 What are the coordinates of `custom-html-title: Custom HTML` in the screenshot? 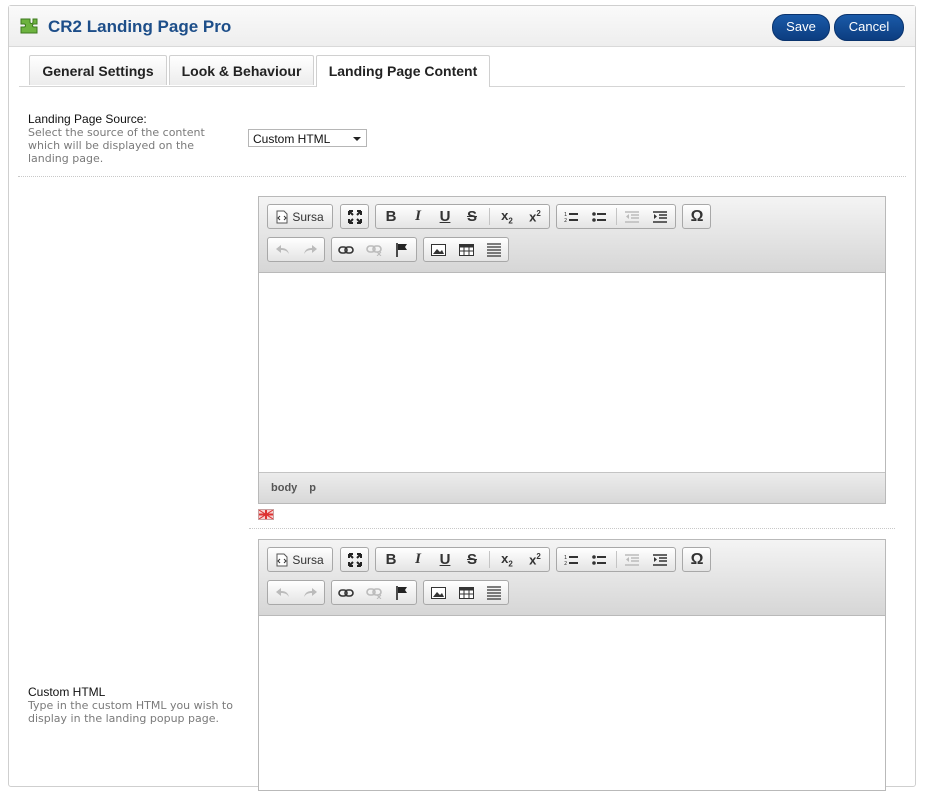 It's located at (67, 692).